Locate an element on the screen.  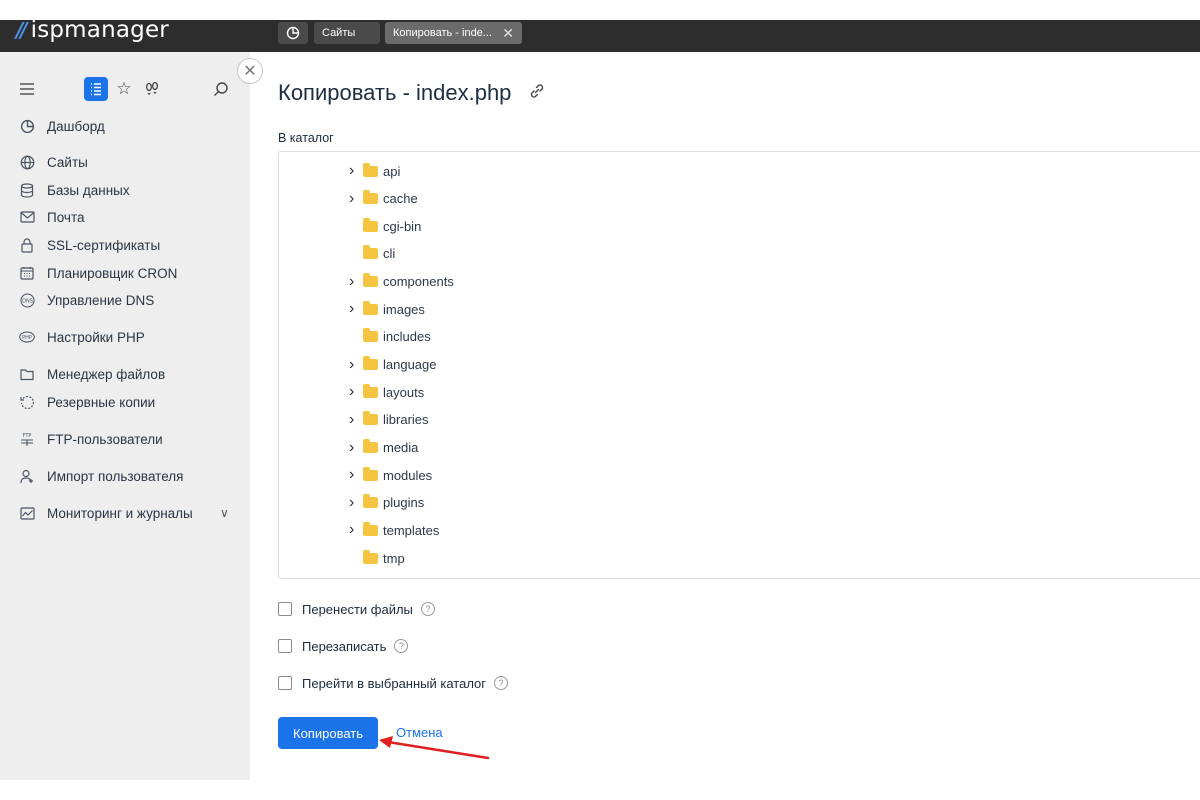
folder-name: components is located at coordinates (418, 282).